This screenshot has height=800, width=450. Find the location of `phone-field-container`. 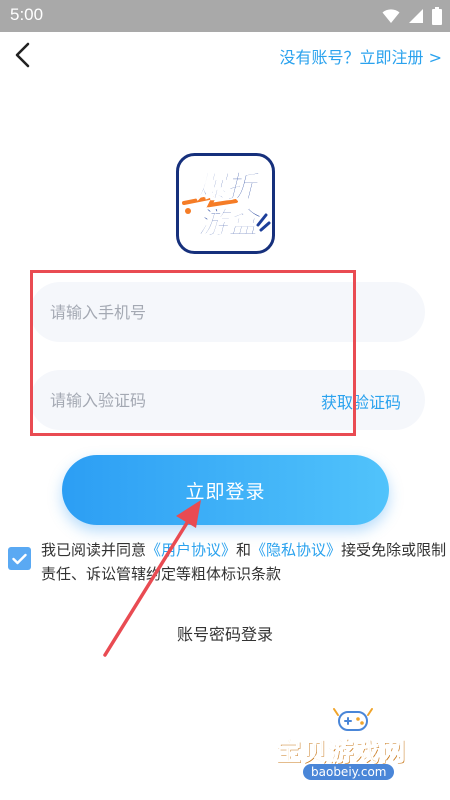

phone-field-container is located at coordinates (227, 312).